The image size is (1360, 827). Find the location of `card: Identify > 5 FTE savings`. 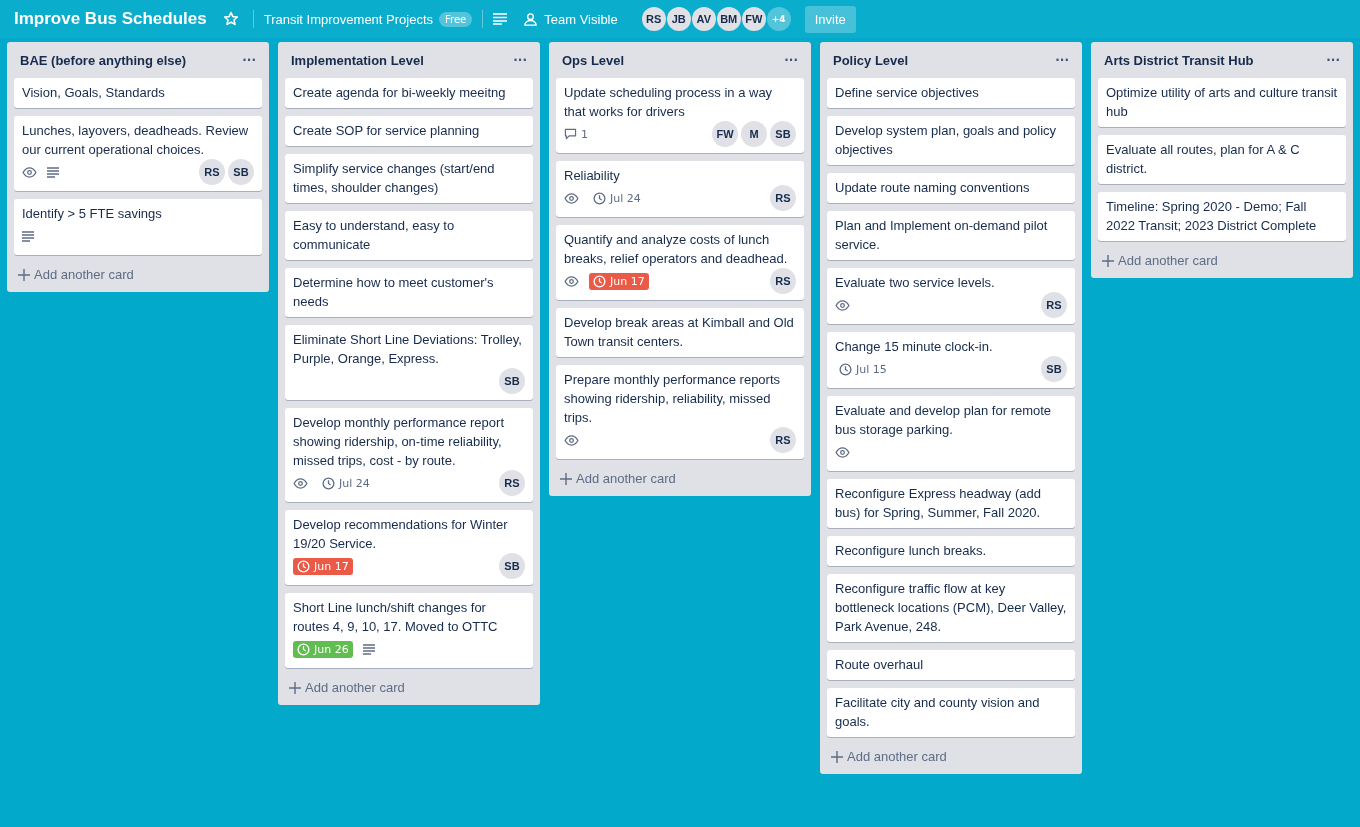

card: Identify > 5 FTE savings is located at coordinates (138, 227).